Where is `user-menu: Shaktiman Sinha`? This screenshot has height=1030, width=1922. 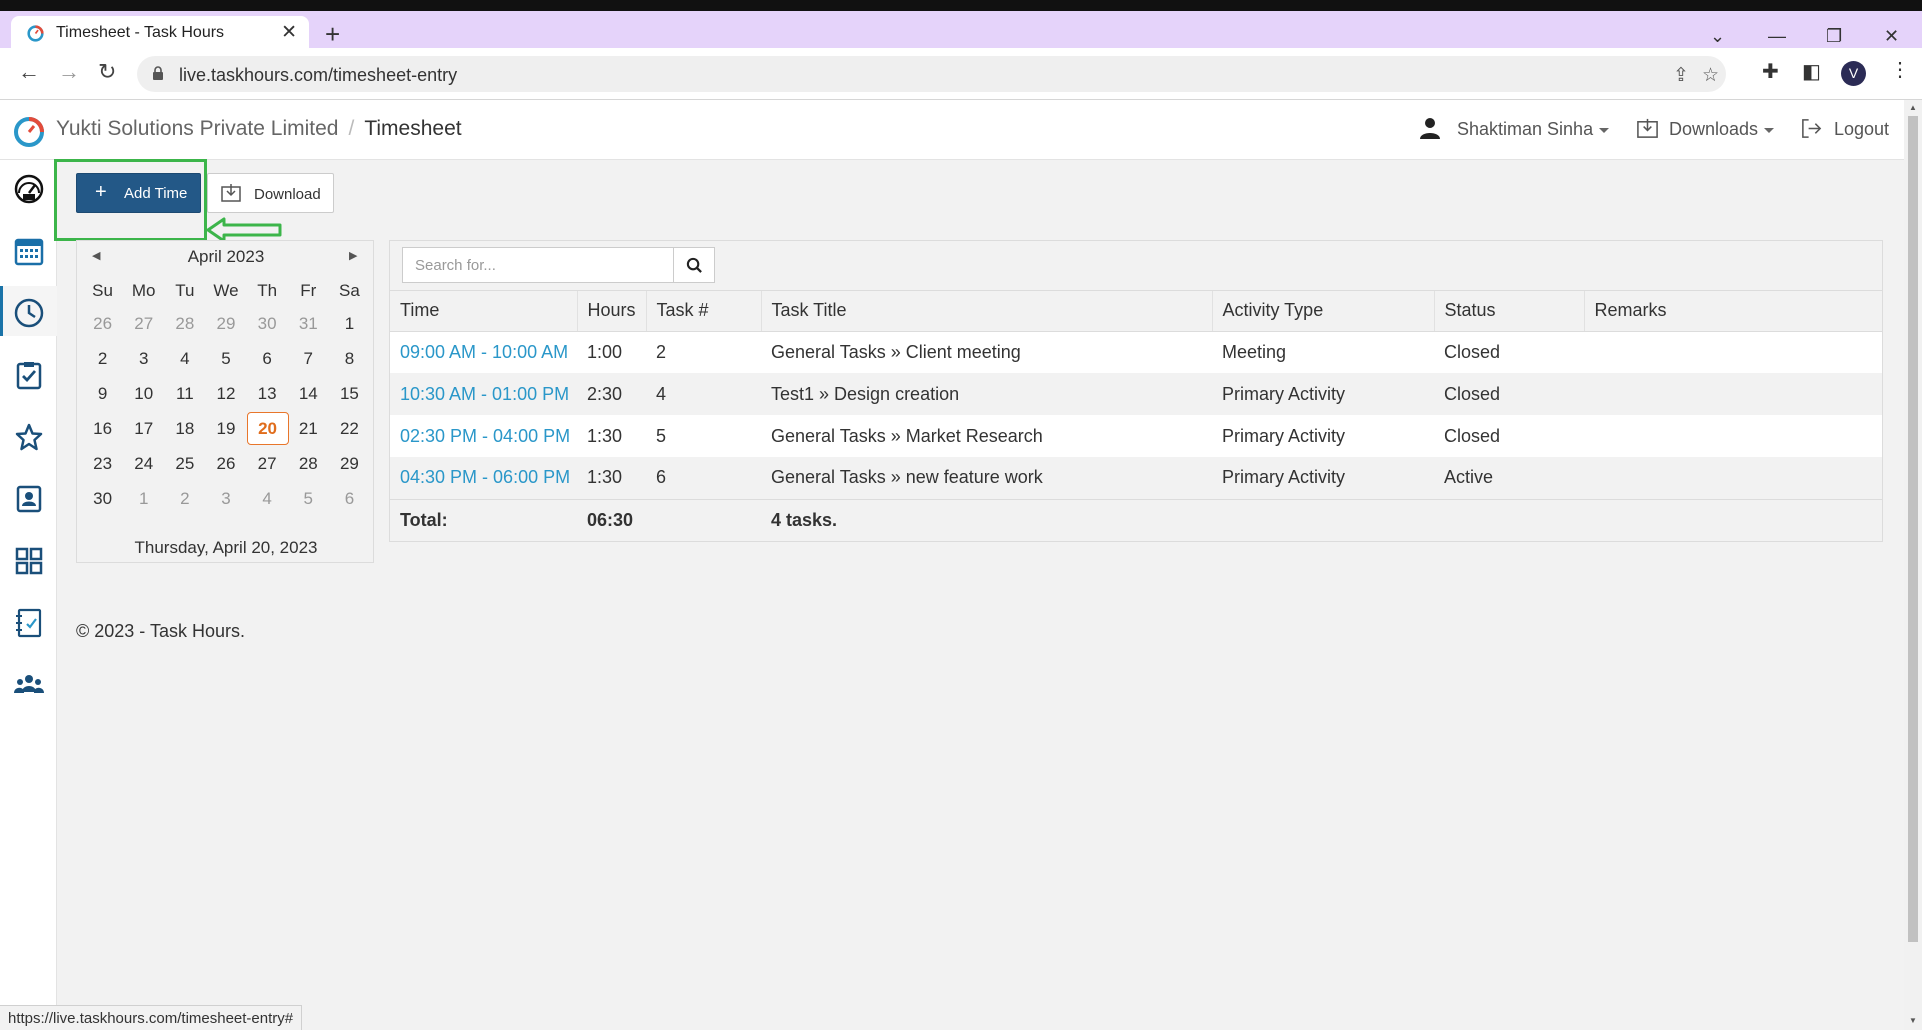
user-menu: Shaktiman Sinha is located at coordinates (1533, 129).